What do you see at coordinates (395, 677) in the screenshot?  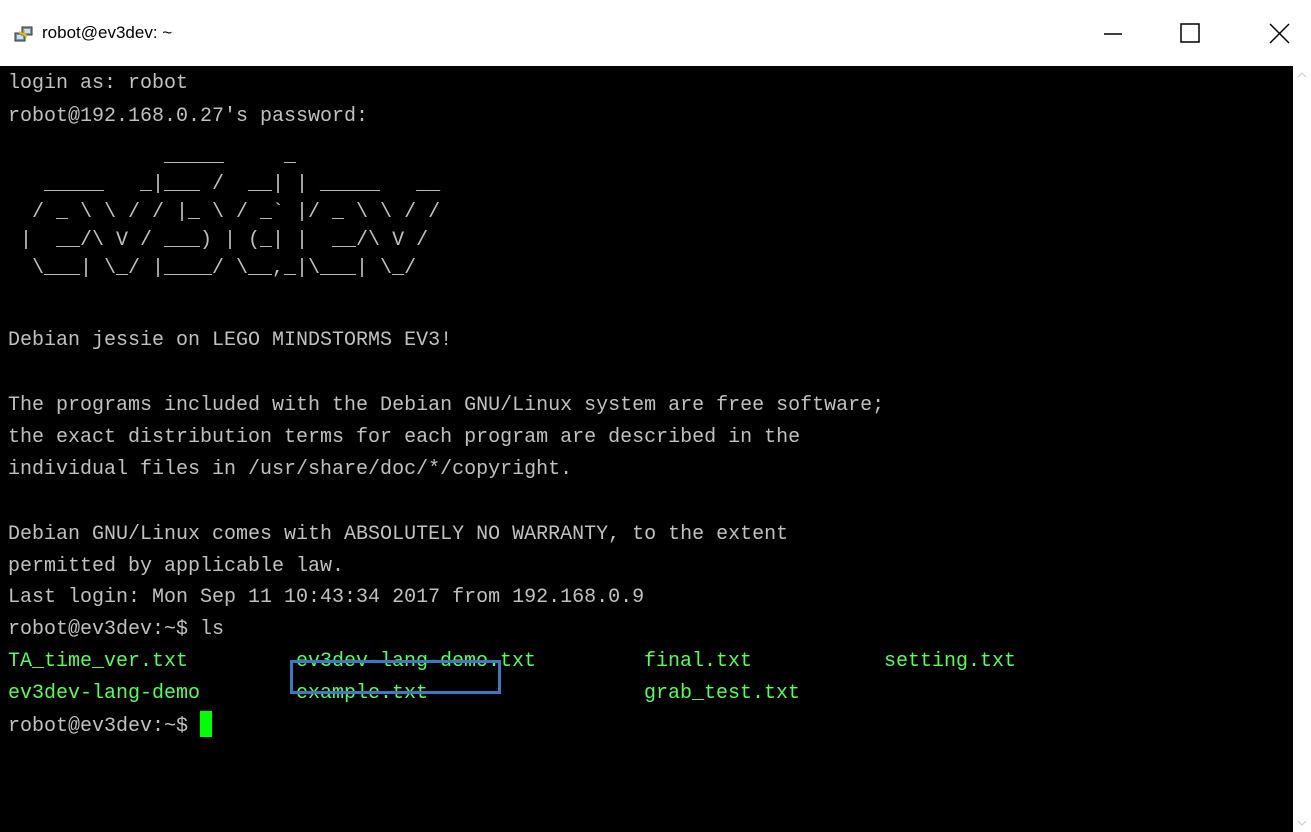 I see `highlight-annotation-box` at bounding box center [395, 677].